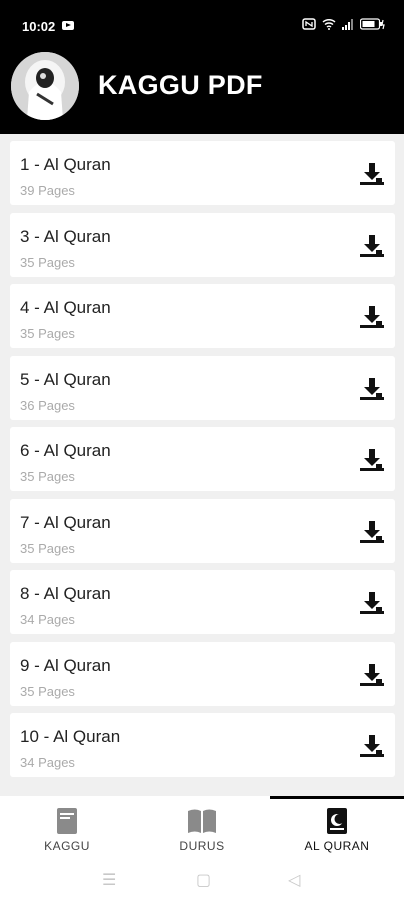 The height and width of the screenshot is (900, 404). What do you see at coordinates (202, 244) in the screenshot?
I see `list-item: 3 - Al Quran 35 Pages` at bounding box center [202, 244].